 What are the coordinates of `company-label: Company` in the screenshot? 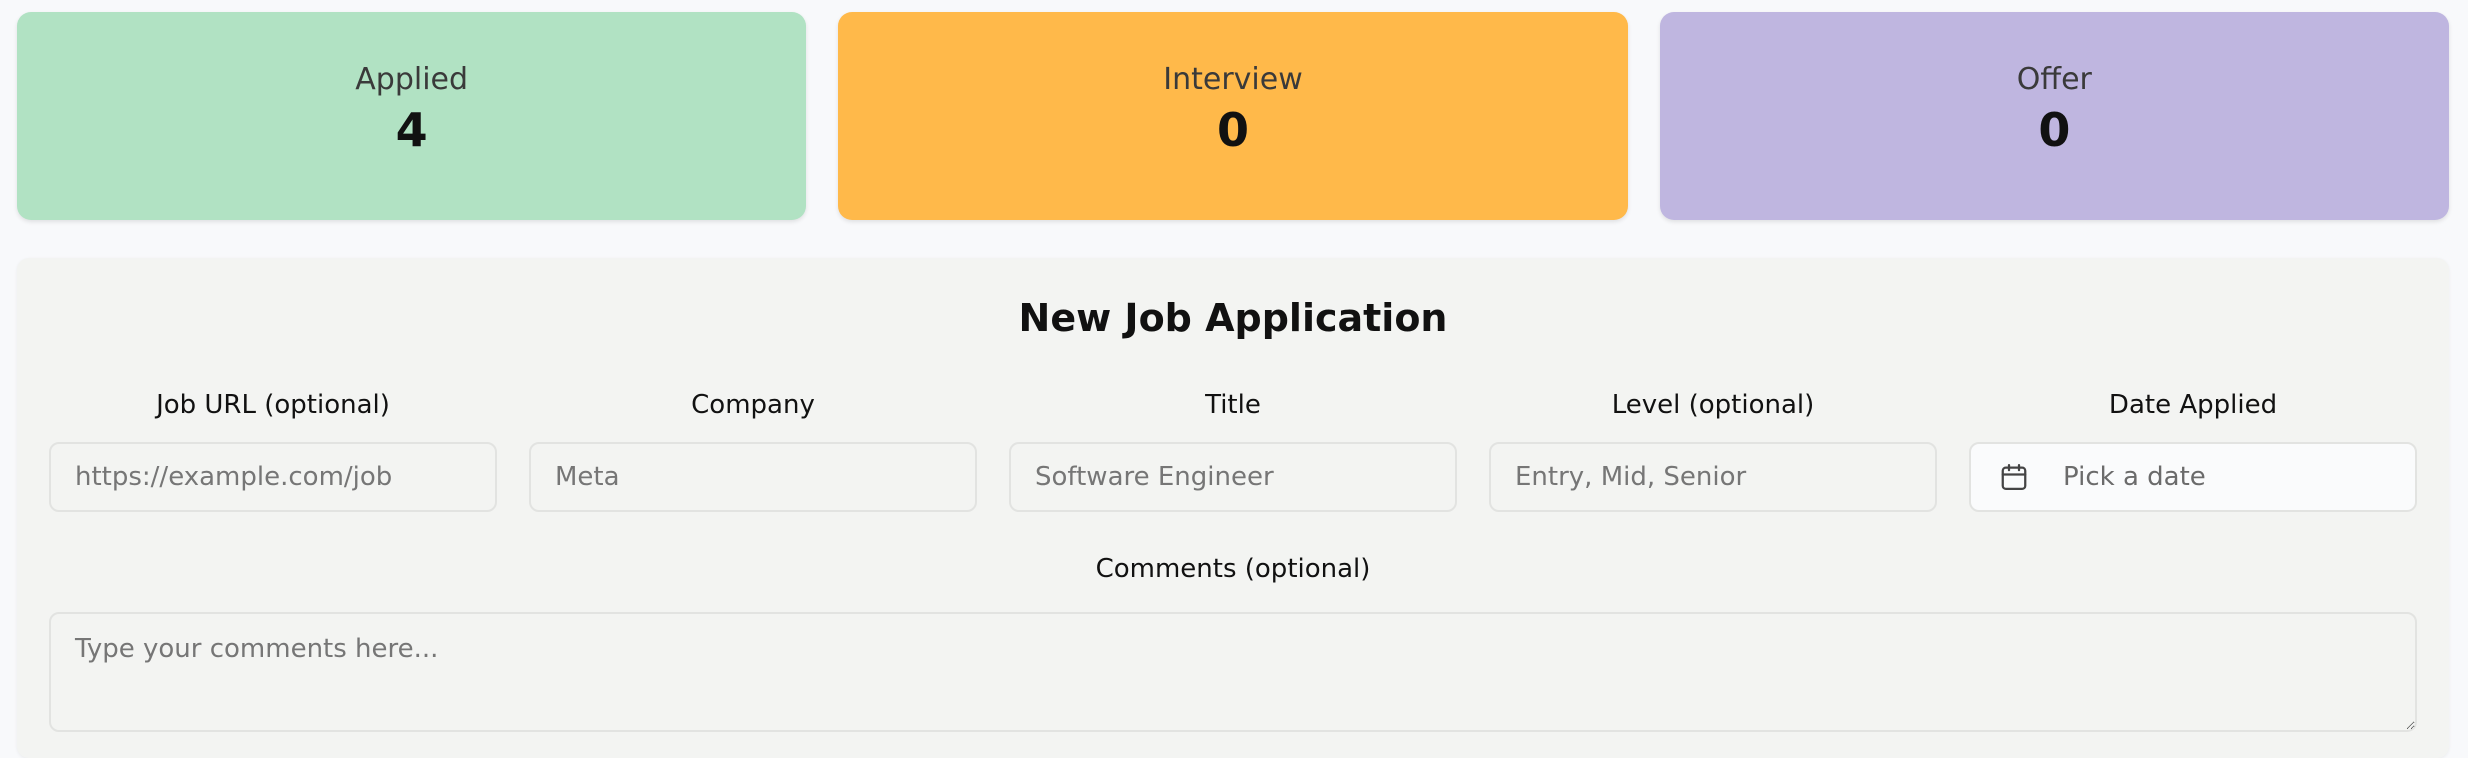 It's located at (753, 405).